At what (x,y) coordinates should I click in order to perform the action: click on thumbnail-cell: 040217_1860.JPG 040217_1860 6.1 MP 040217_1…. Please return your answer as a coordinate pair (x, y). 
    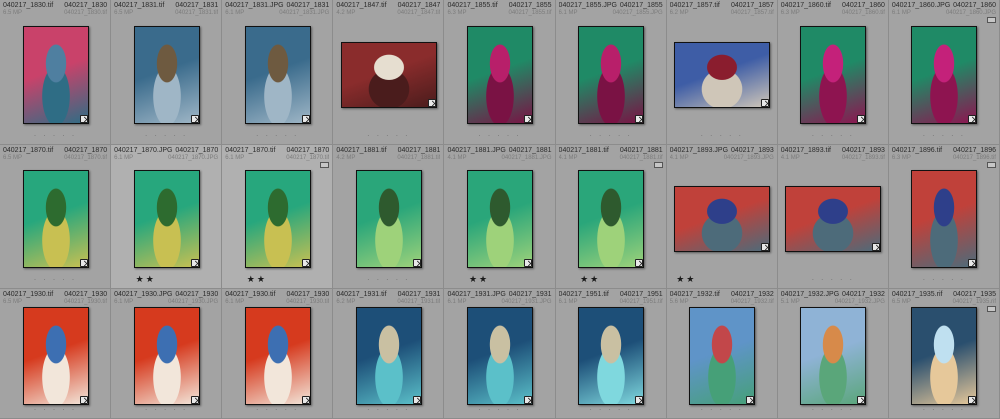
    Looking at the image, I should click on (944, 72).